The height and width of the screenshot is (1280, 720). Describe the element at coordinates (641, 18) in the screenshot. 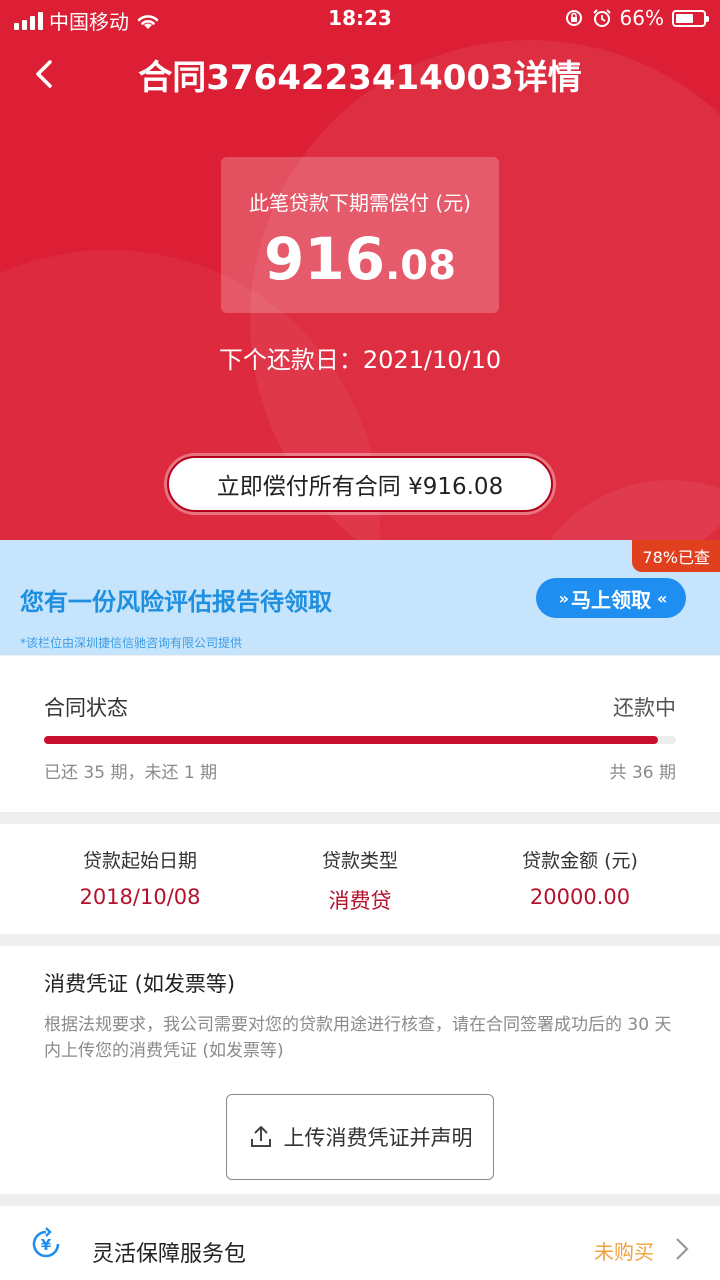

I see `battery-percent: 66%` at that location.